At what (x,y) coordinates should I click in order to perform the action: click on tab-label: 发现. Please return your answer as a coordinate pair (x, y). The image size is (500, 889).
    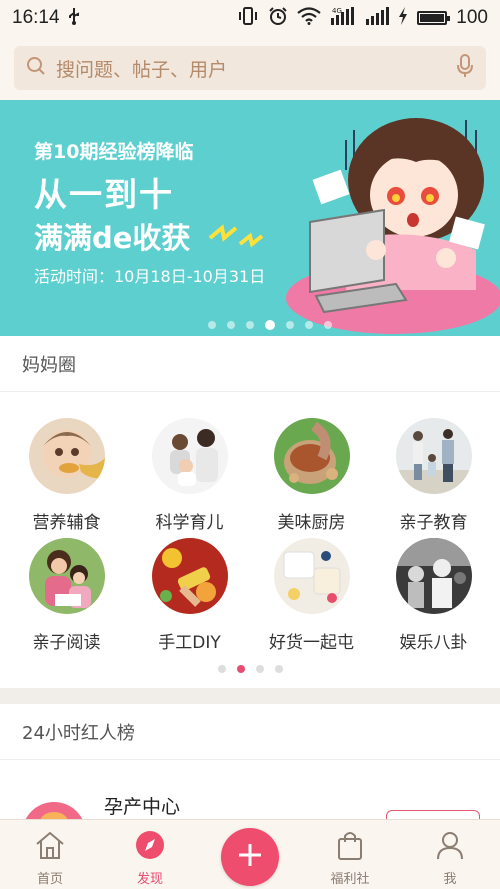
    Looking at the image, I should click on (149, 879).